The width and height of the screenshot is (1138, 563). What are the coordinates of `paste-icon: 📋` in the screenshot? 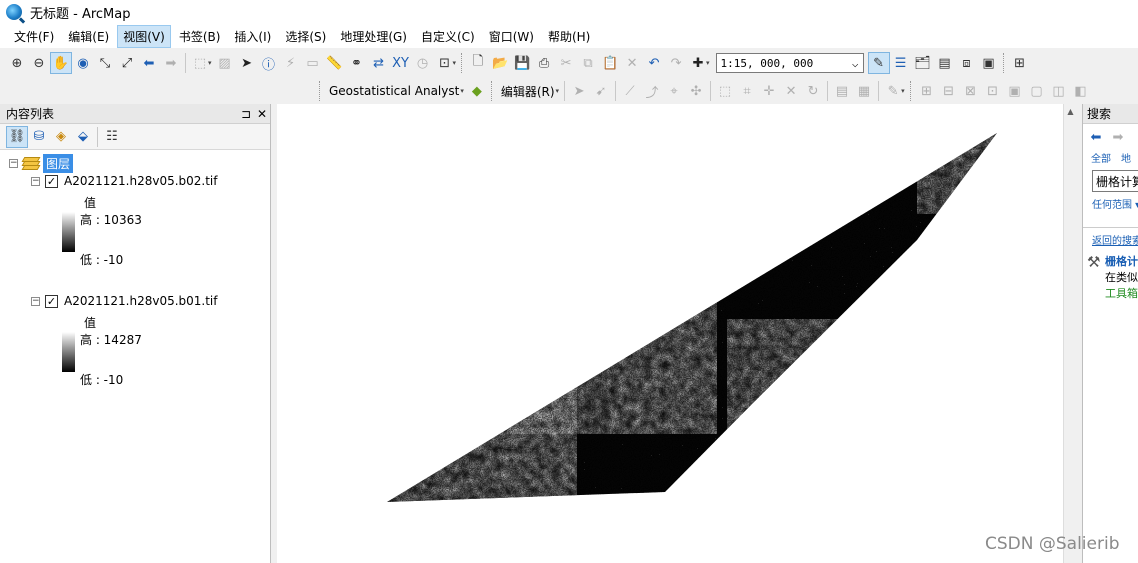 It's located at (610, 63).